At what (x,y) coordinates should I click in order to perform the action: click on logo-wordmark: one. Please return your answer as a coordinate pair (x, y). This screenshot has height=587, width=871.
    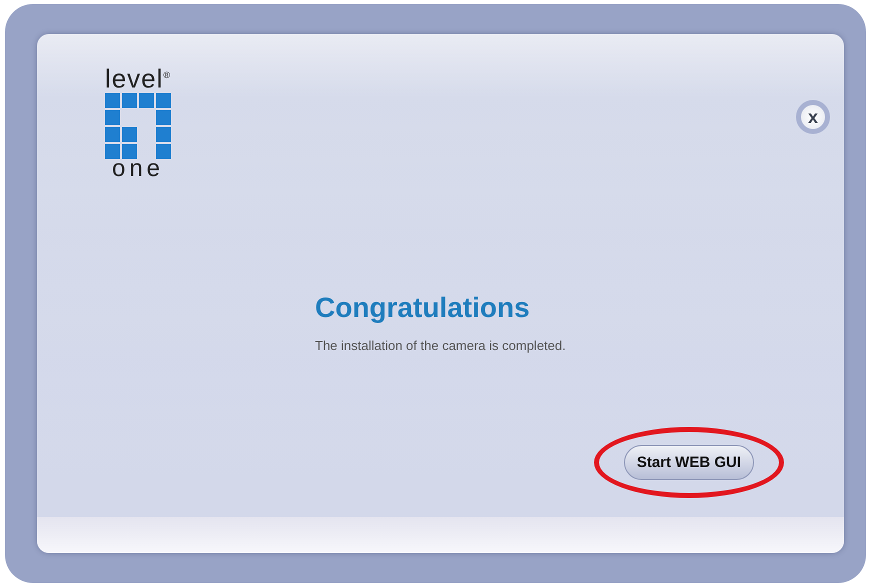
    Looking at the image, I should click on (138, 169).